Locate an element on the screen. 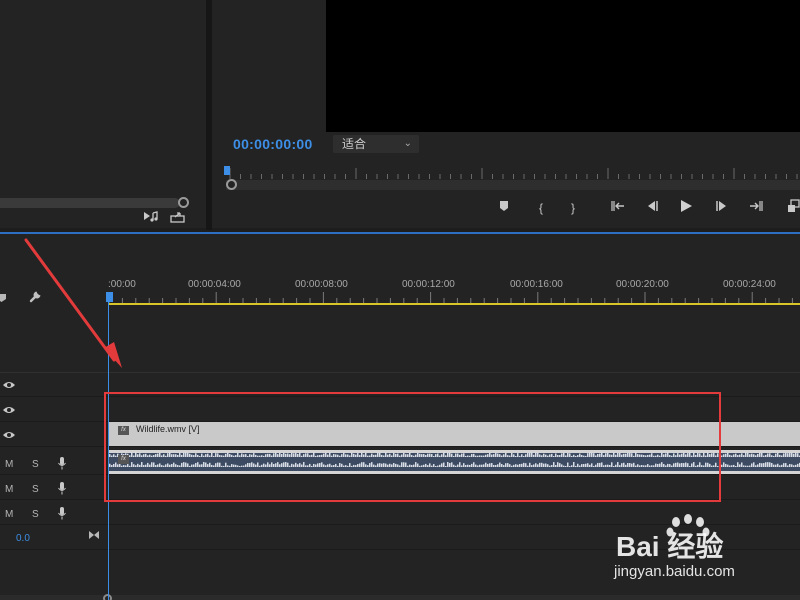 The height and width of the screenshot is (600, 800). step-back-icon is located at coordinates (652, 208).